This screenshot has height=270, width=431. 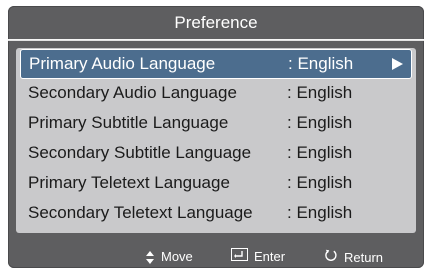 What do you see at coordinates (177, 256) in the screenshot?
I see `move-label: Move` at bounding box center [177, 256].